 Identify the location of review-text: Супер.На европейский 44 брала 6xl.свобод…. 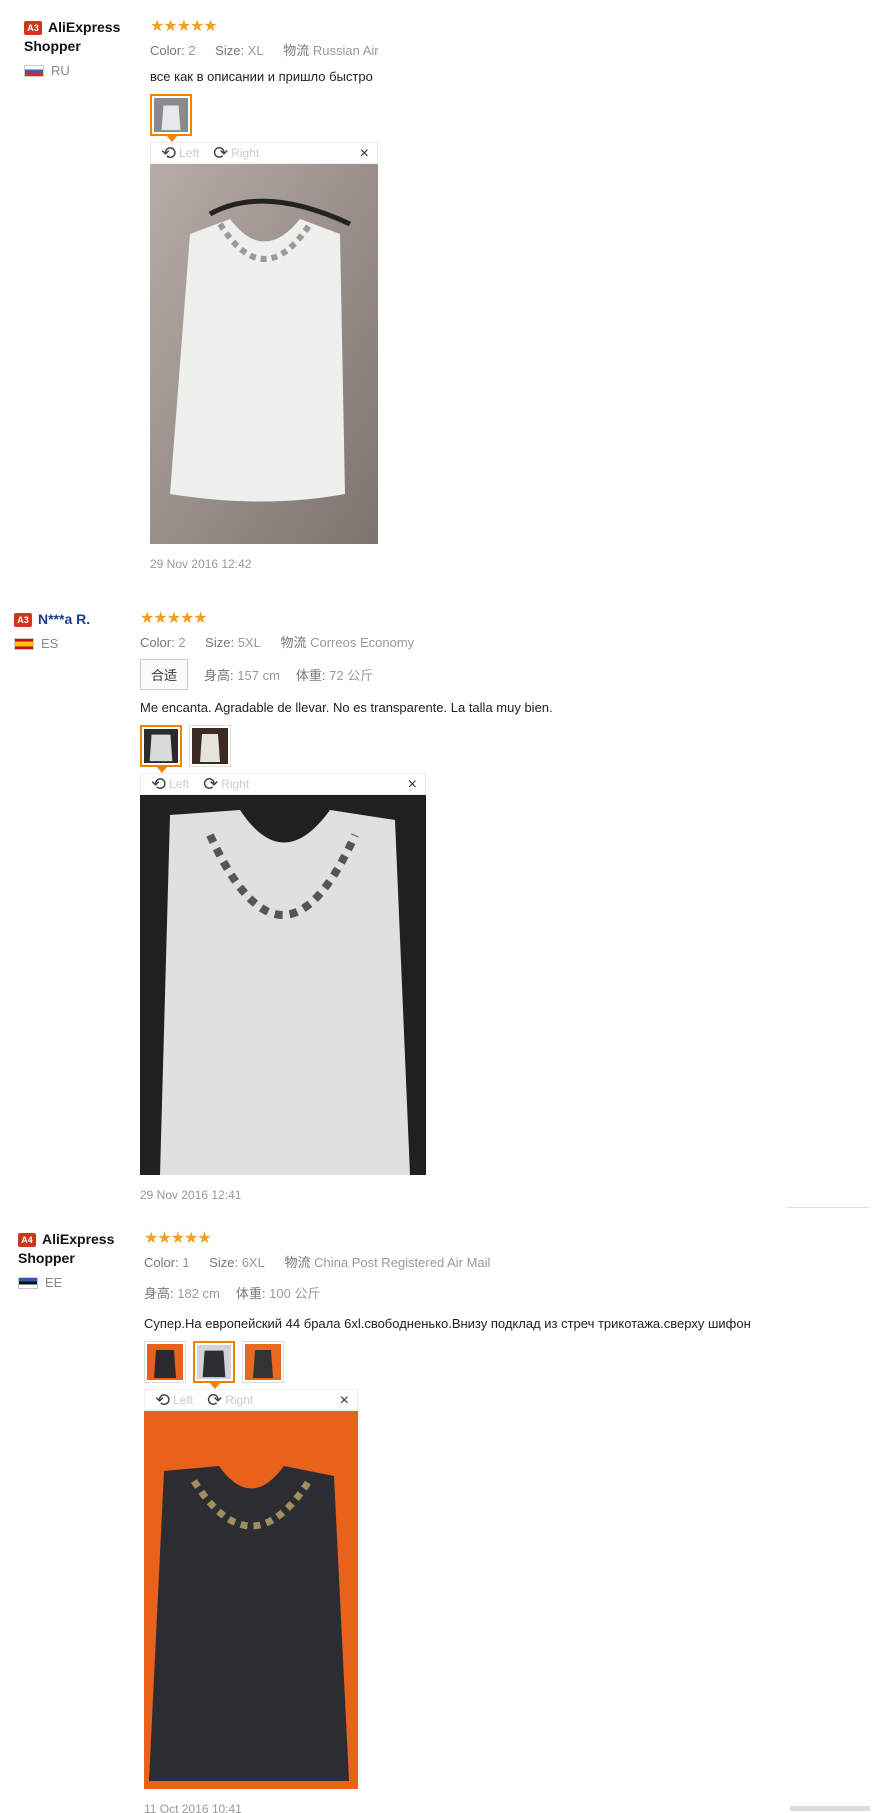
(447, 1323).